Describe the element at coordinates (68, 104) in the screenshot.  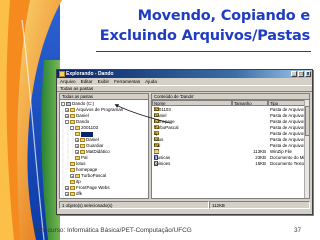
I see `drive-icon` at that location.